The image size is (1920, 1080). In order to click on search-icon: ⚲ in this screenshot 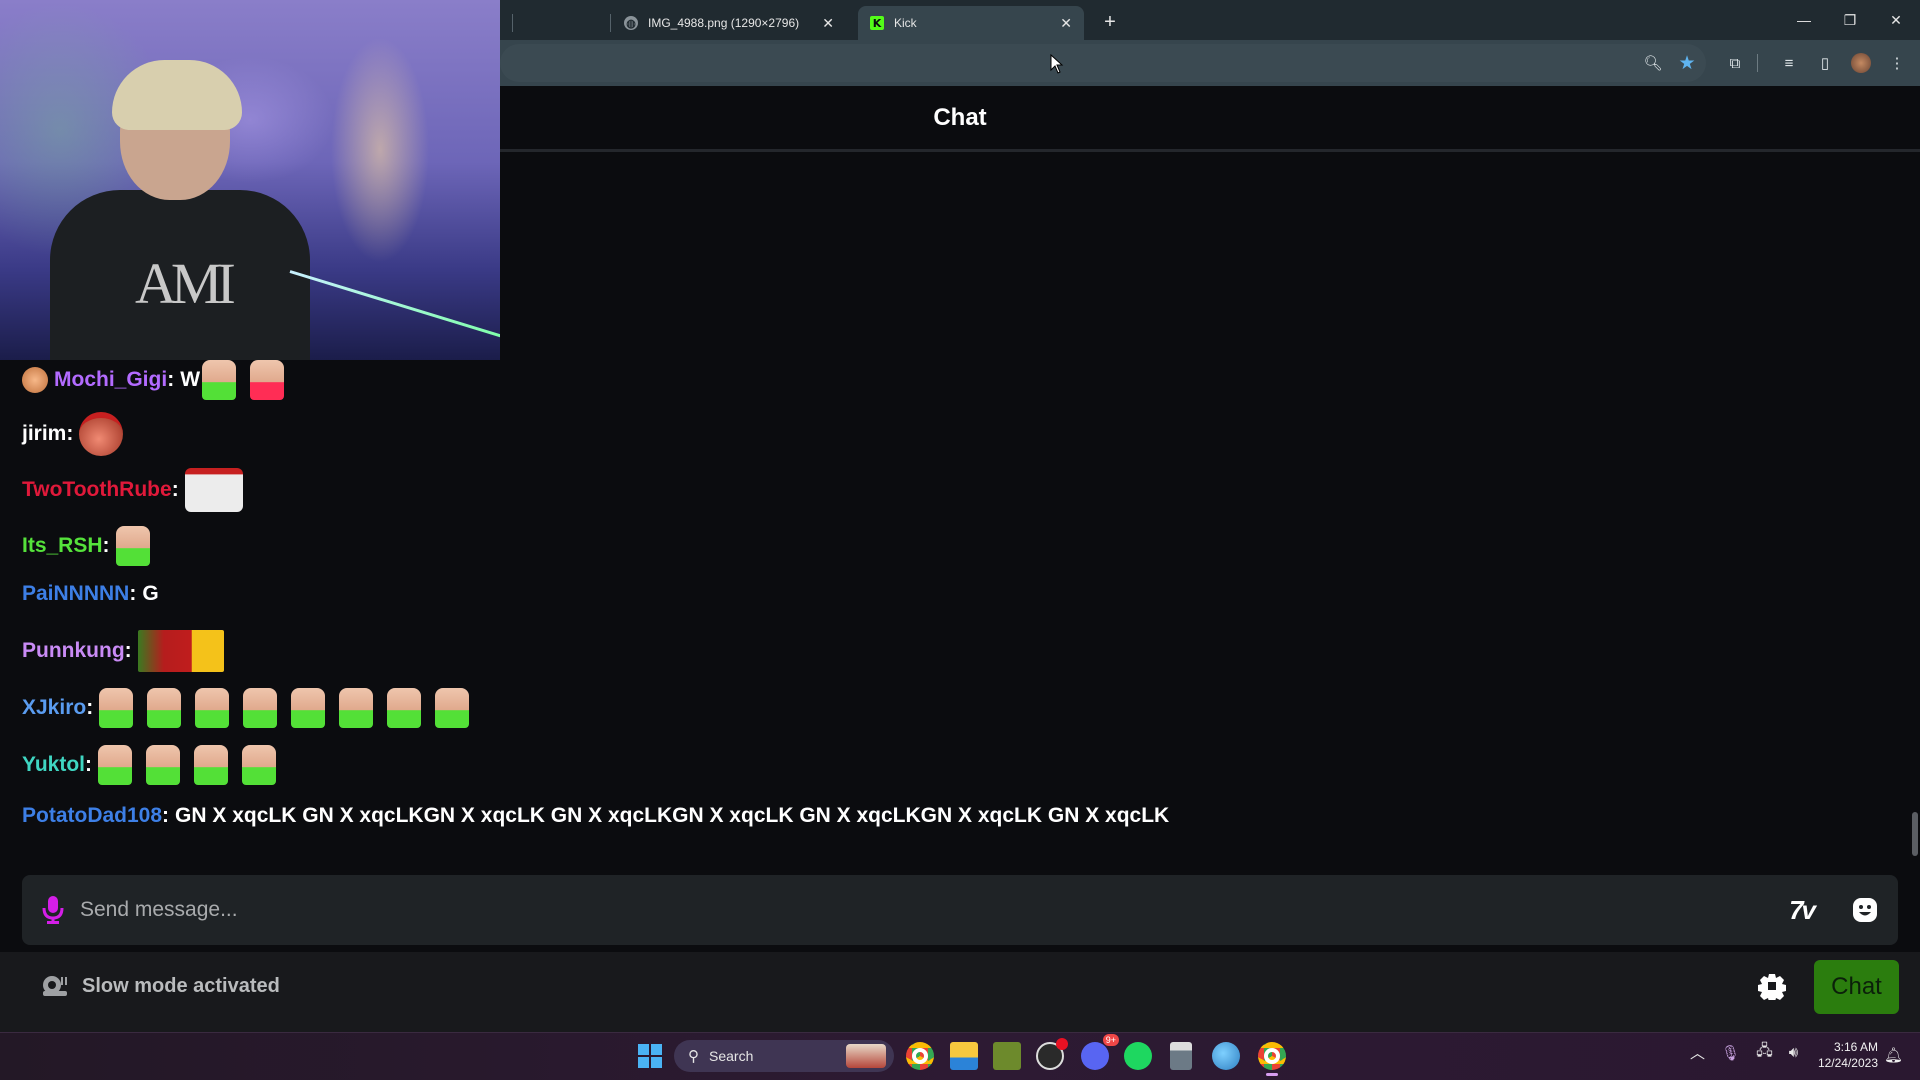, I will do `click(693, 1056)`.